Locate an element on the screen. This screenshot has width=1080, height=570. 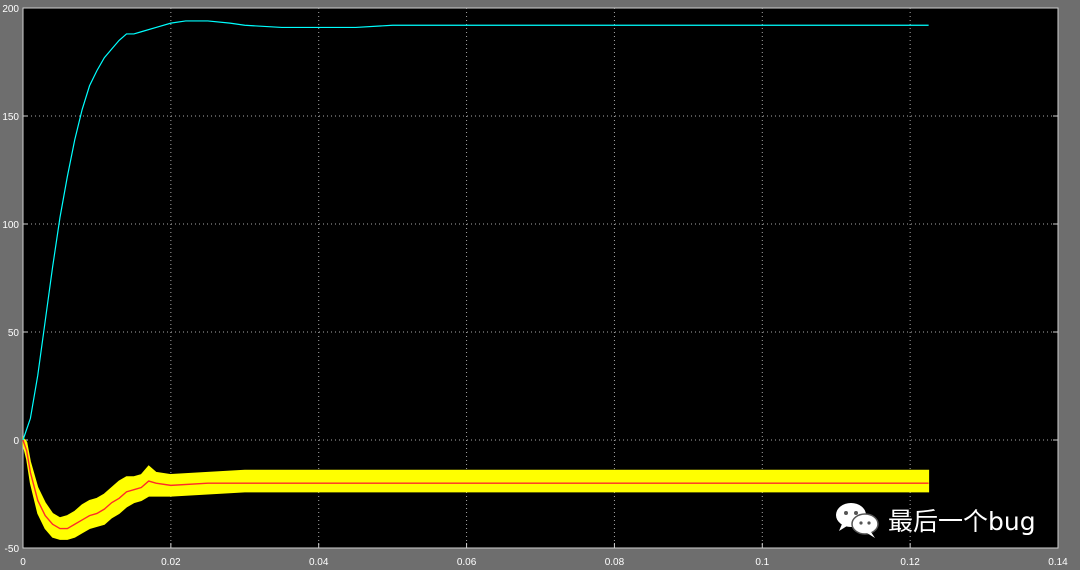
y-tick-label: 0 is located at coordinates (16, 441).